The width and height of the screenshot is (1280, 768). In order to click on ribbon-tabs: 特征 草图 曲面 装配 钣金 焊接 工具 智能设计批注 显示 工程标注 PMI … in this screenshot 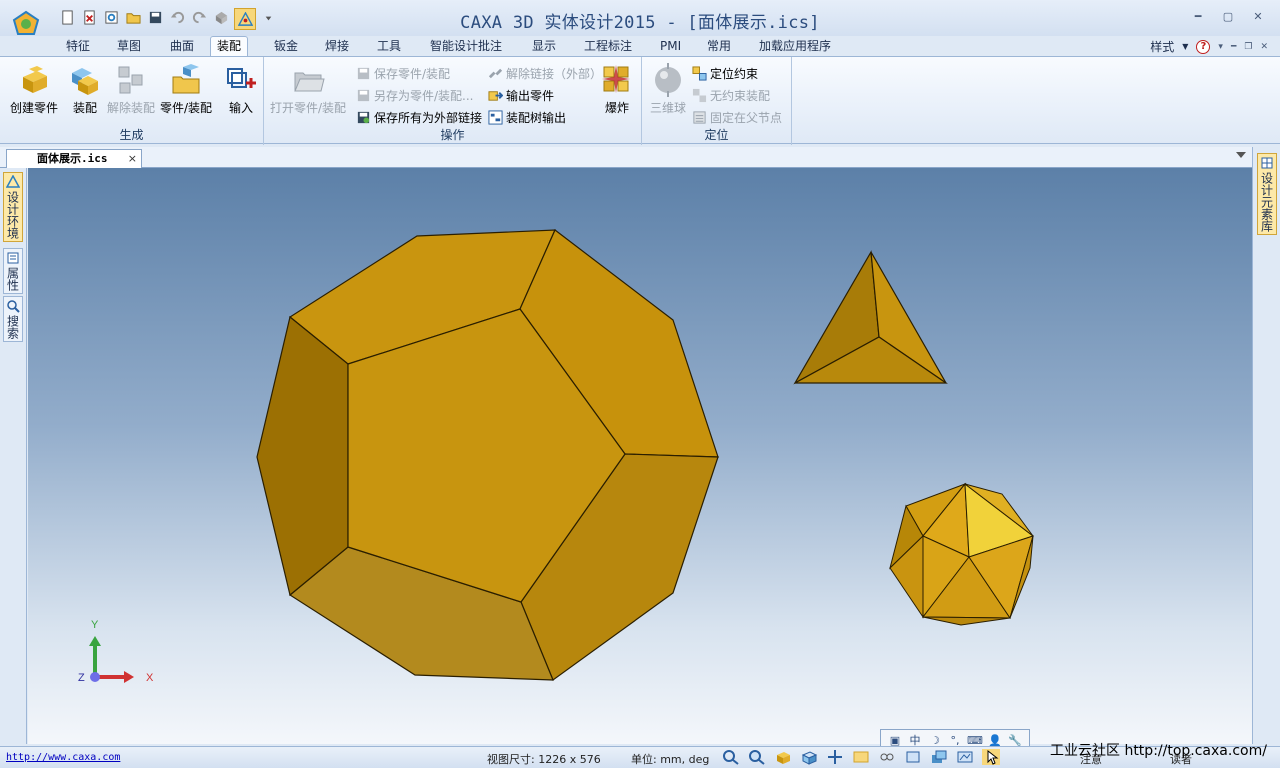, I will do `click(640, 46)`.